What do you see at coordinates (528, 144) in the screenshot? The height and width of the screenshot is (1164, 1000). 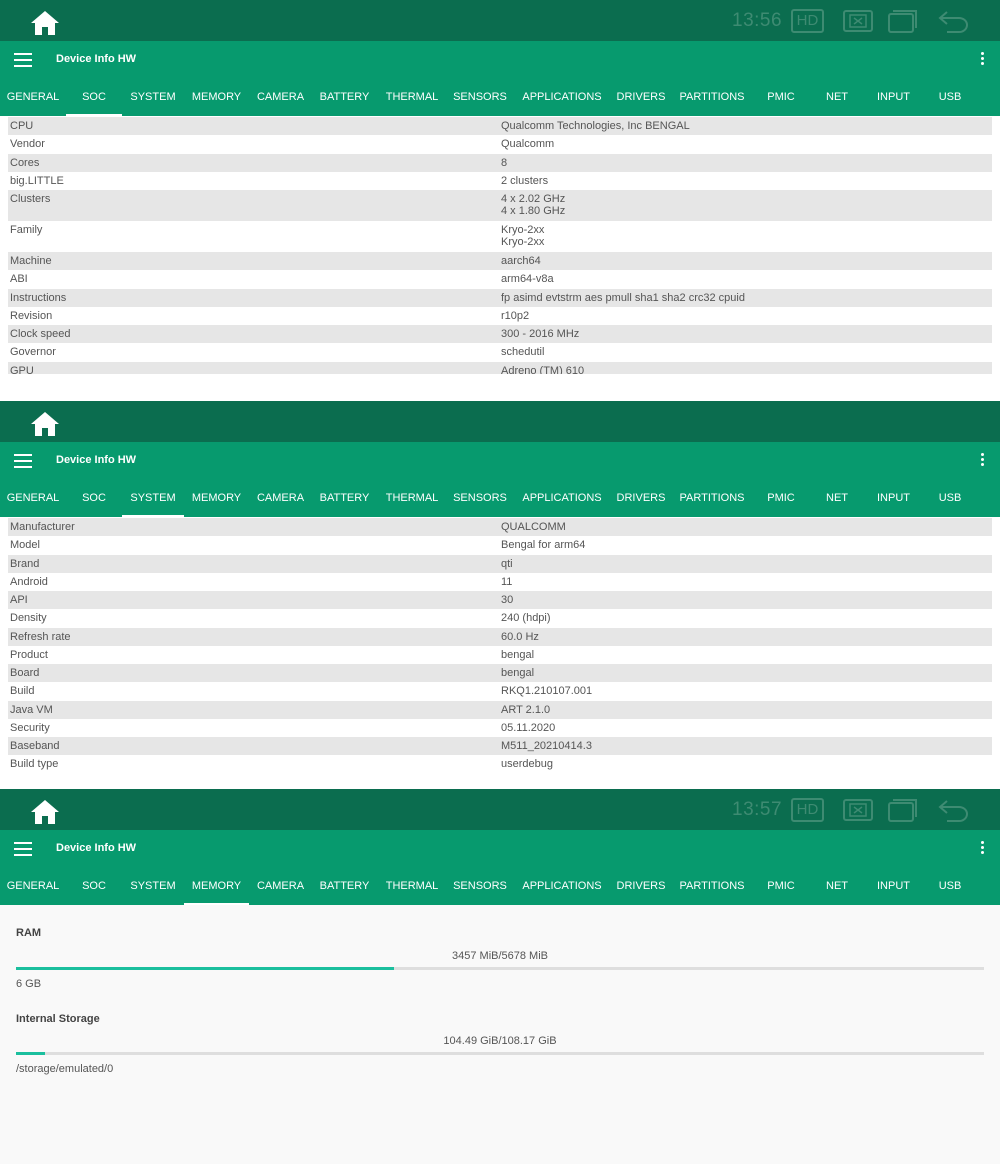 I see `info-value: Qualcomm` at bounding box center [528, 144].